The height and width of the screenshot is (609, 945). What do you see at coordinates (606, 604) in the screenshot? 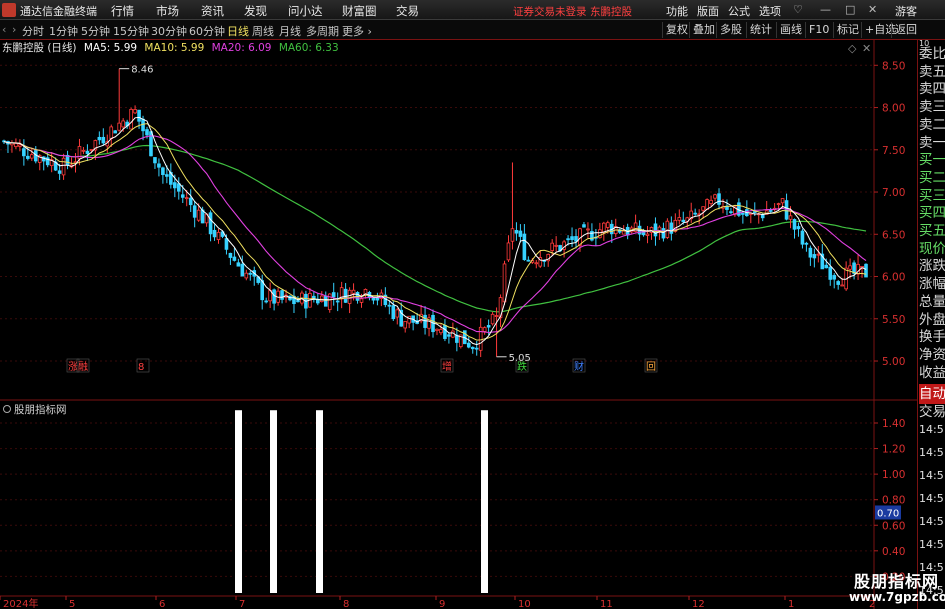
I see `date-tick-label: 11` at bounding box center [606, 604].